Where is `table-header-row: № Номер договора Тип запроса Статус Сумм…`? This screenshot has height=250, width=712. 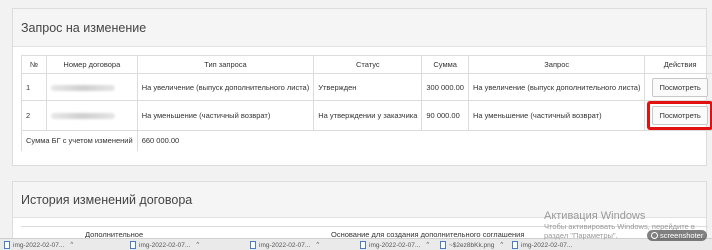
table-header-row: № Номер договора Тип запроса Статус Сумм… is located at coordinates (366, 64).